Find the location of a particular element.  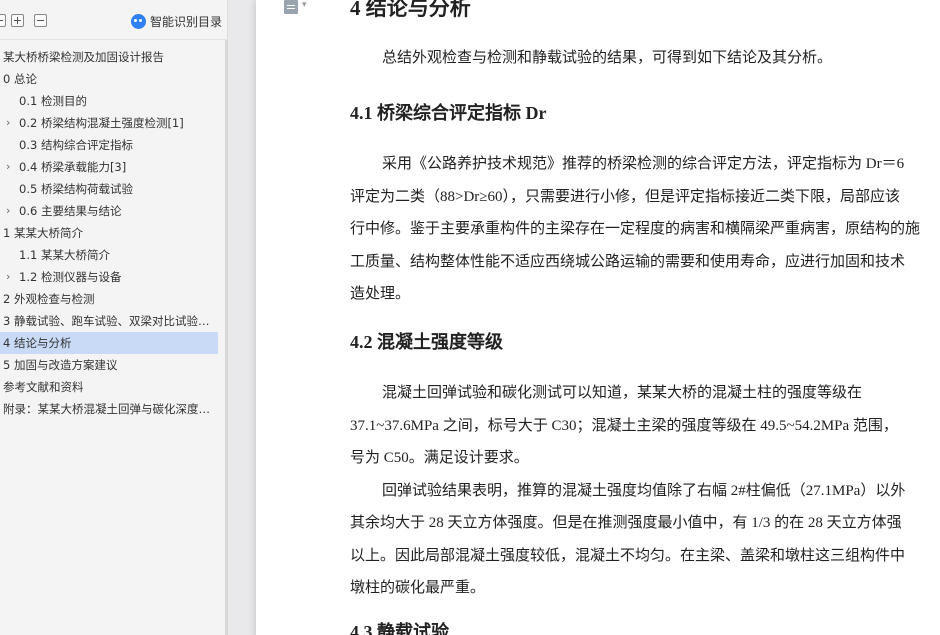

toc-item: 0.3 结构综合评定指标 is located at coordinates (109, 145).